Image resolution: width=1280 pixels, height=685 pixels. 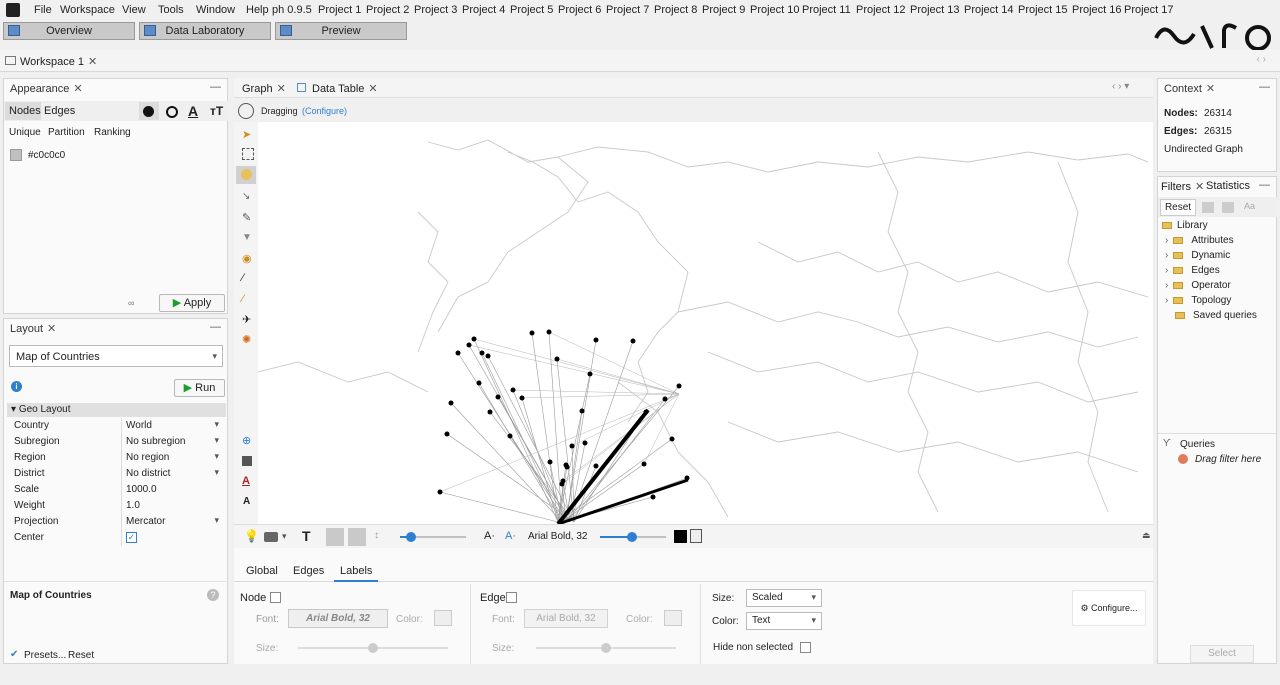 I want to click on edge-checkbox, so click(x=511, y=597).